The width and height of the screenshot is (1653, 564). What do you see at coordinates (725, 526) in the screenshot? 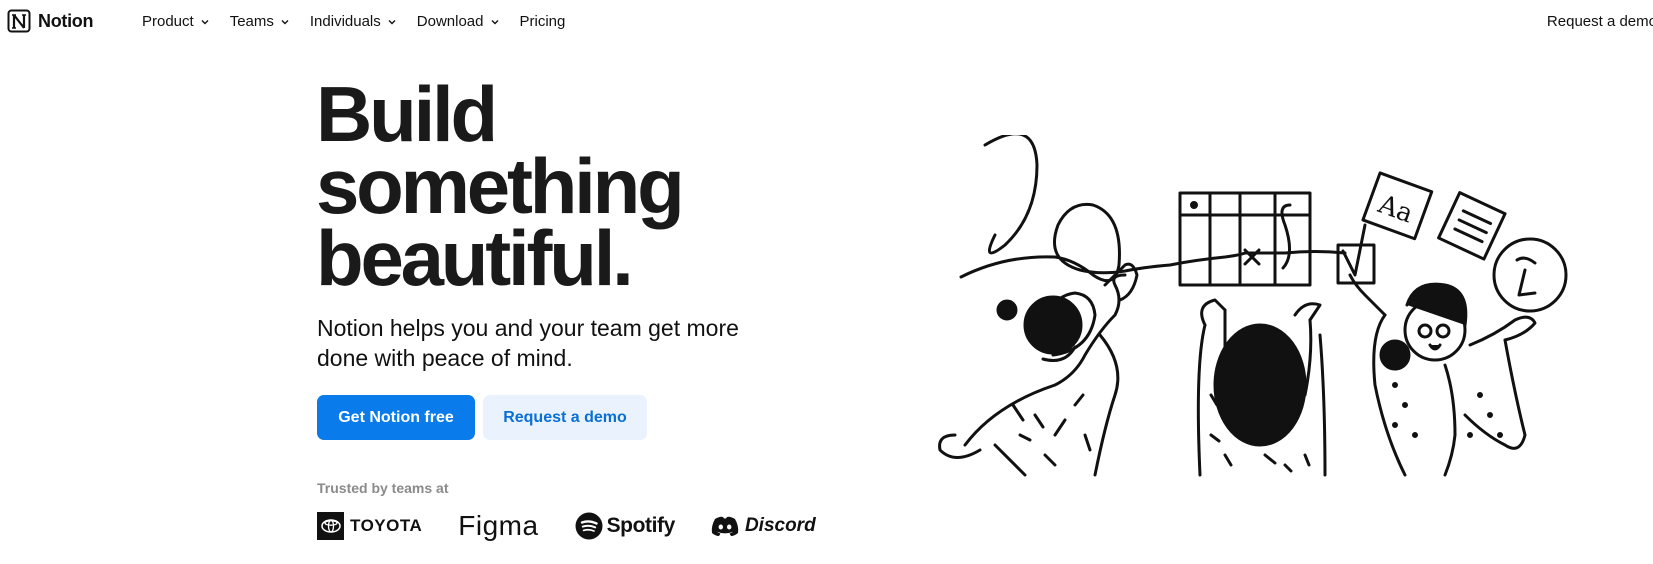
I see `discord-logo-icon` at bounding box center [725, 526].